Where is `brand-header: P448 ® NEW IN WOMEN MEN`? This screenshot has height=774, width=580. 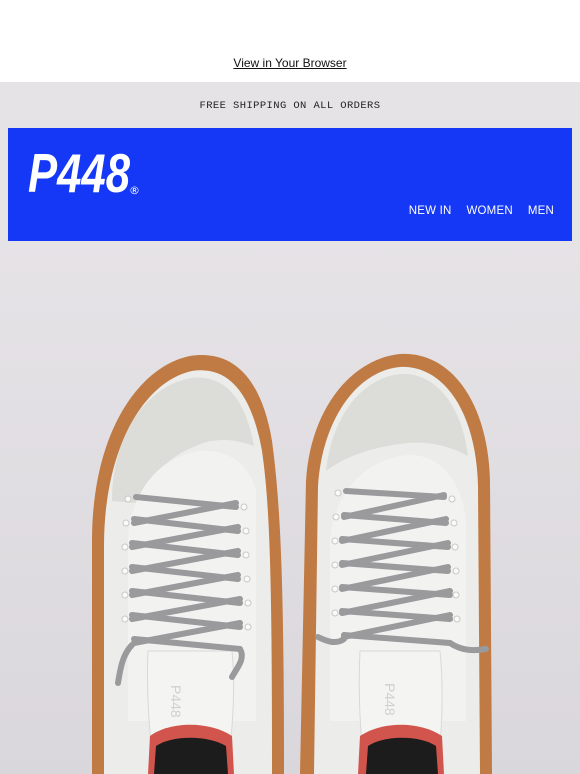 brand-header: P448 ® NEW IN WOMEN MEN is located at coordinates (290, 184).